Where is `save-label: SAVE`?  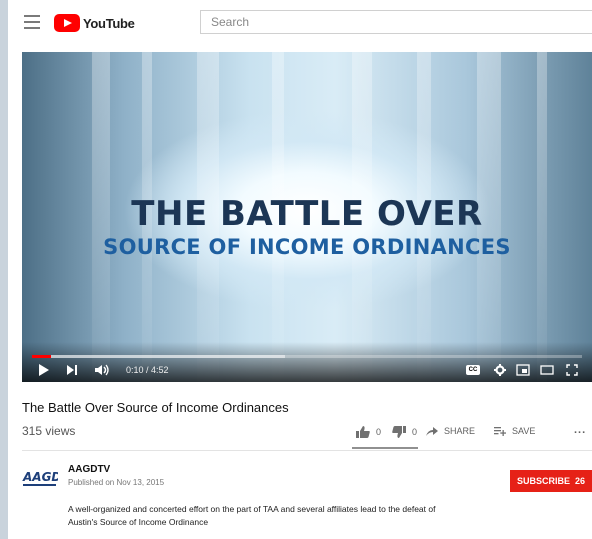 save-label: SAVE is located at coordinates (524, 431).